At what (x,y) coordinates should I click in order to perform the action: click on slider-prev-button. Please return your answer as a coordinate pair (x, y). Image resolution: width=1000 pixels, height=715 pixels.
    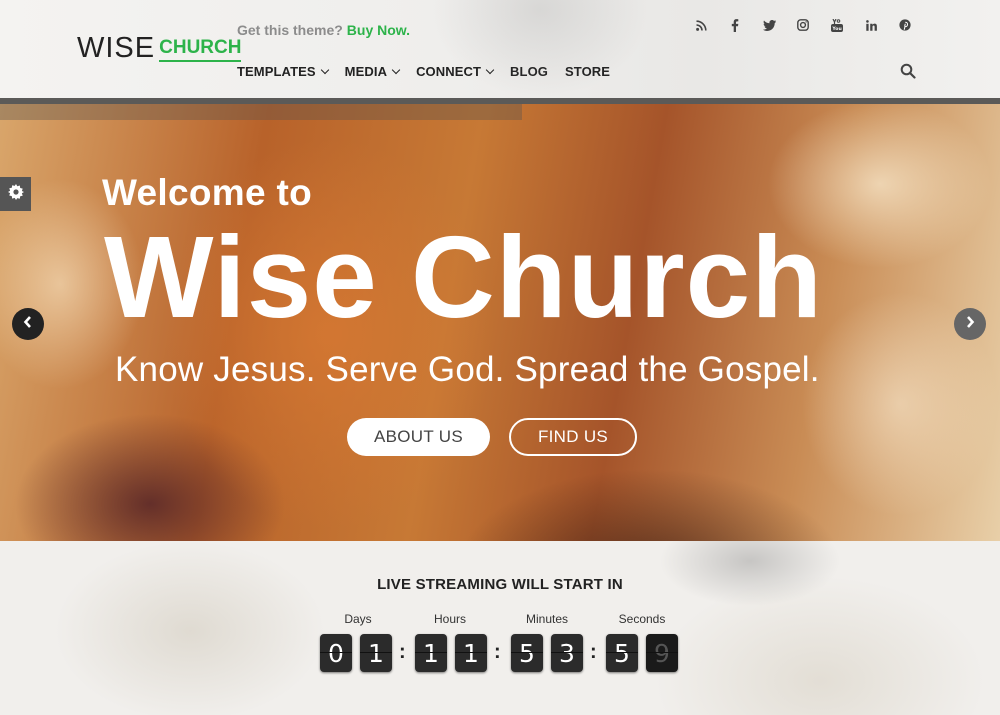
    Looking at the image, I should click on (28, 324).